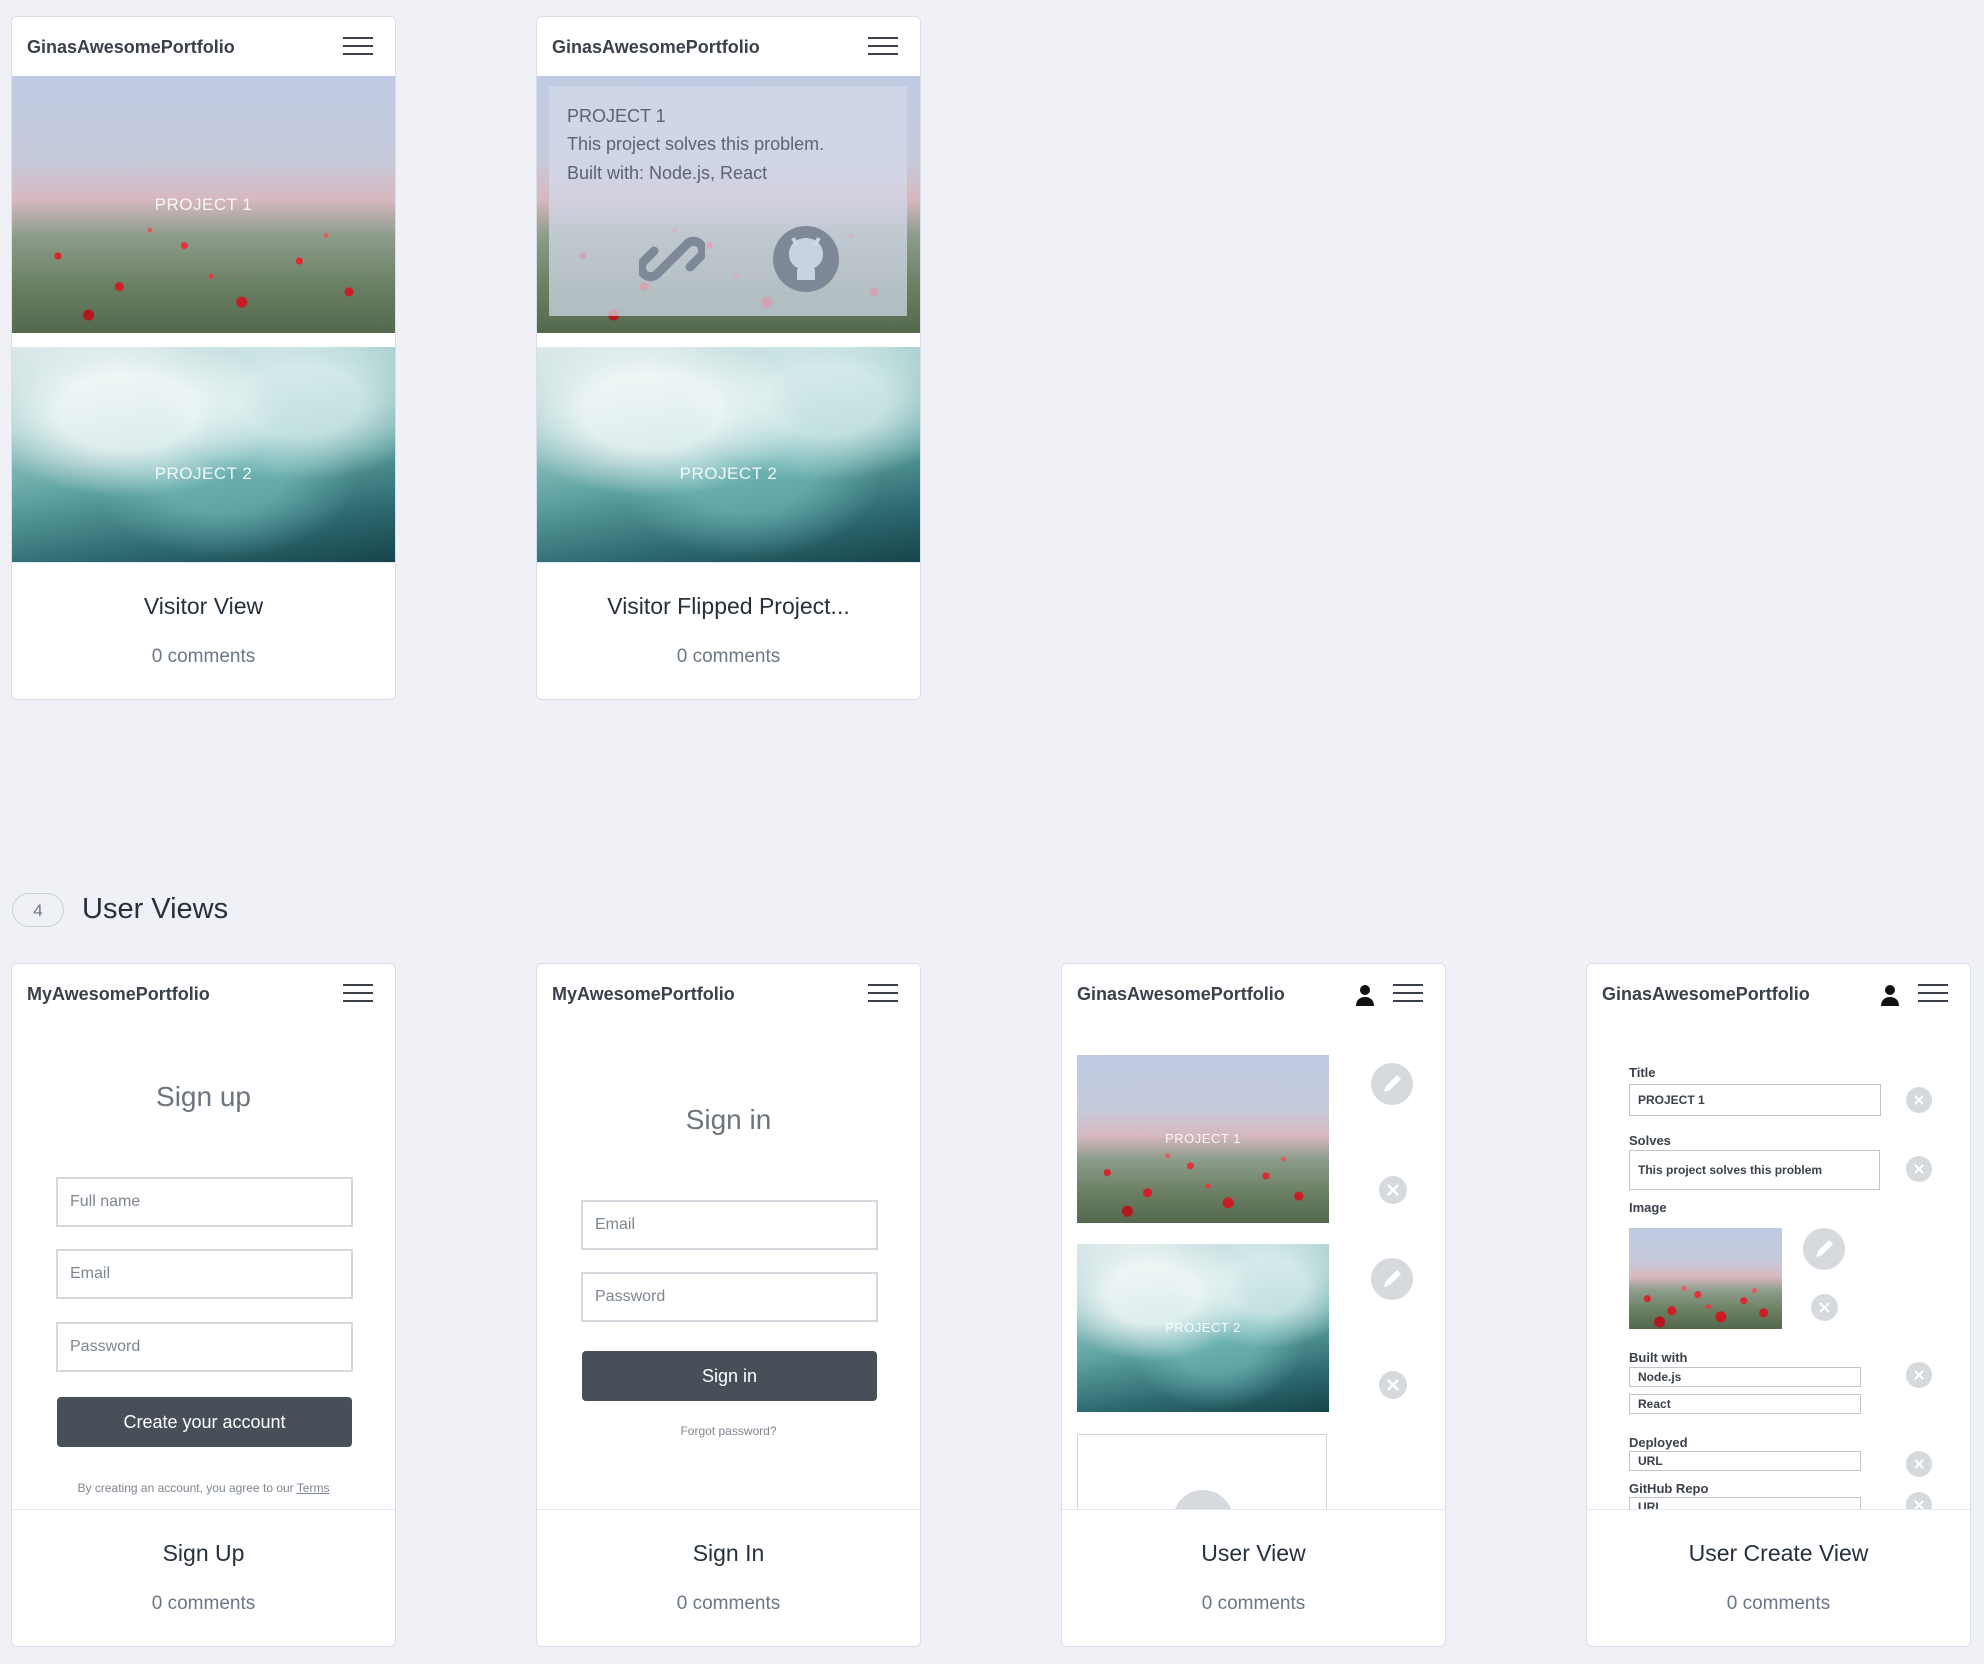 The width and height of the screenshot is (1984, 1664). What do you see at coordinates (729, 1376) in the screenshot?
I see `sign-in-button: Sign in` at bounding box center [729, 1376].